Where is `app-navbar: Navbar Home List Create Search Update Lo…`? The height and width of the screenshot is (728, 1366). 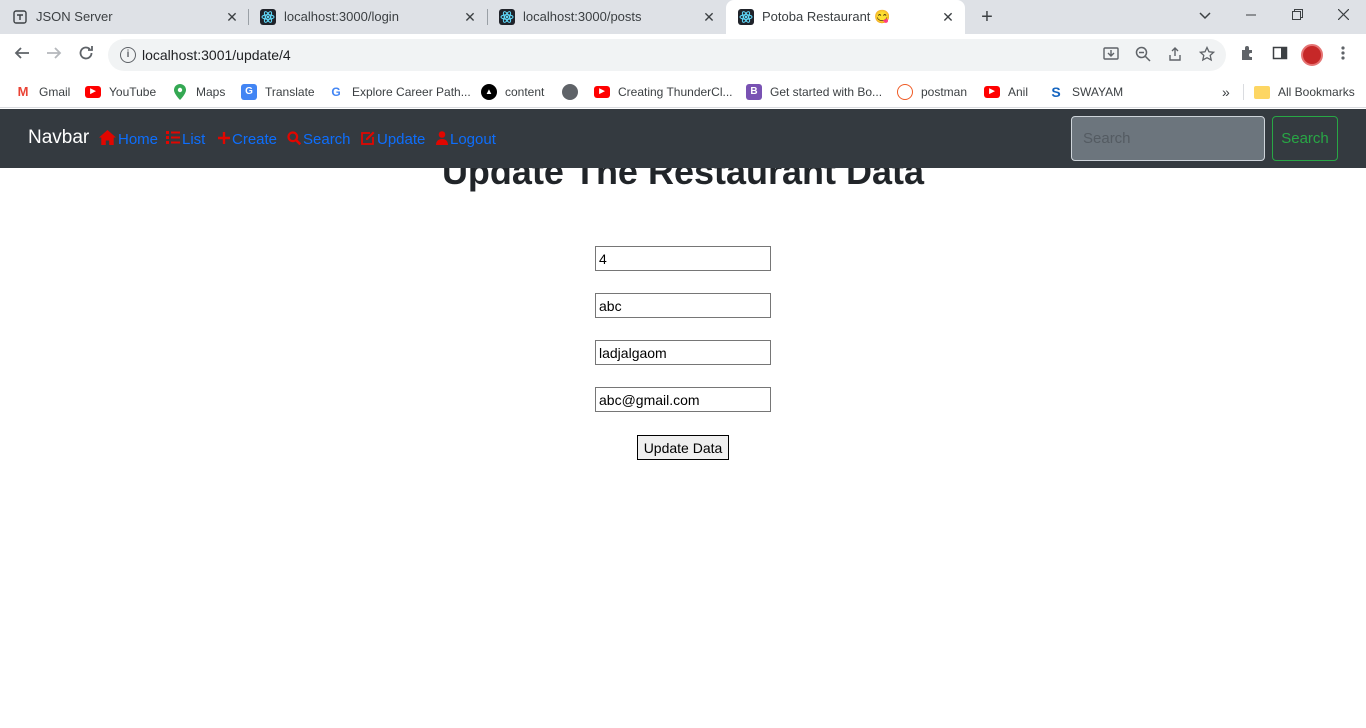 app-navbar: Navbar Home List Create Search Update Lo… is located at coordinates (683, 138).